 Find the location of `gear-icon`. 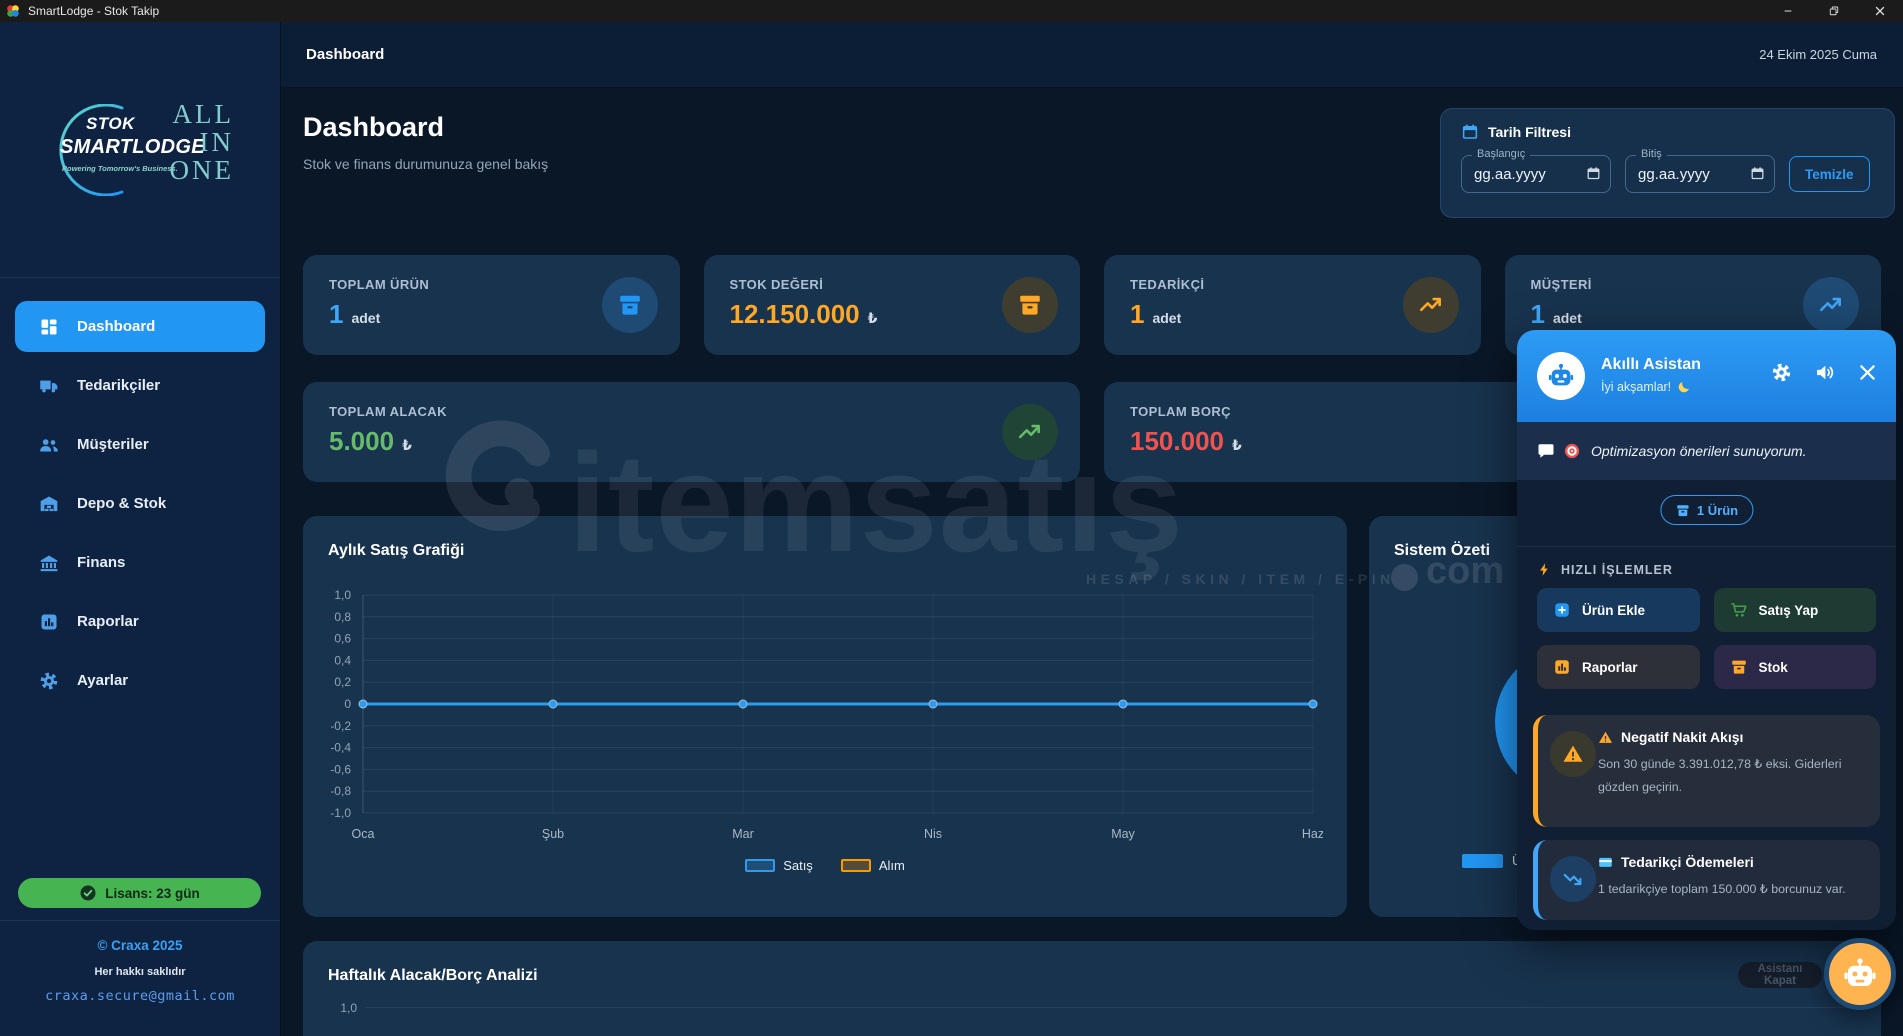

gear-icon is located at coordinates (49, 681).